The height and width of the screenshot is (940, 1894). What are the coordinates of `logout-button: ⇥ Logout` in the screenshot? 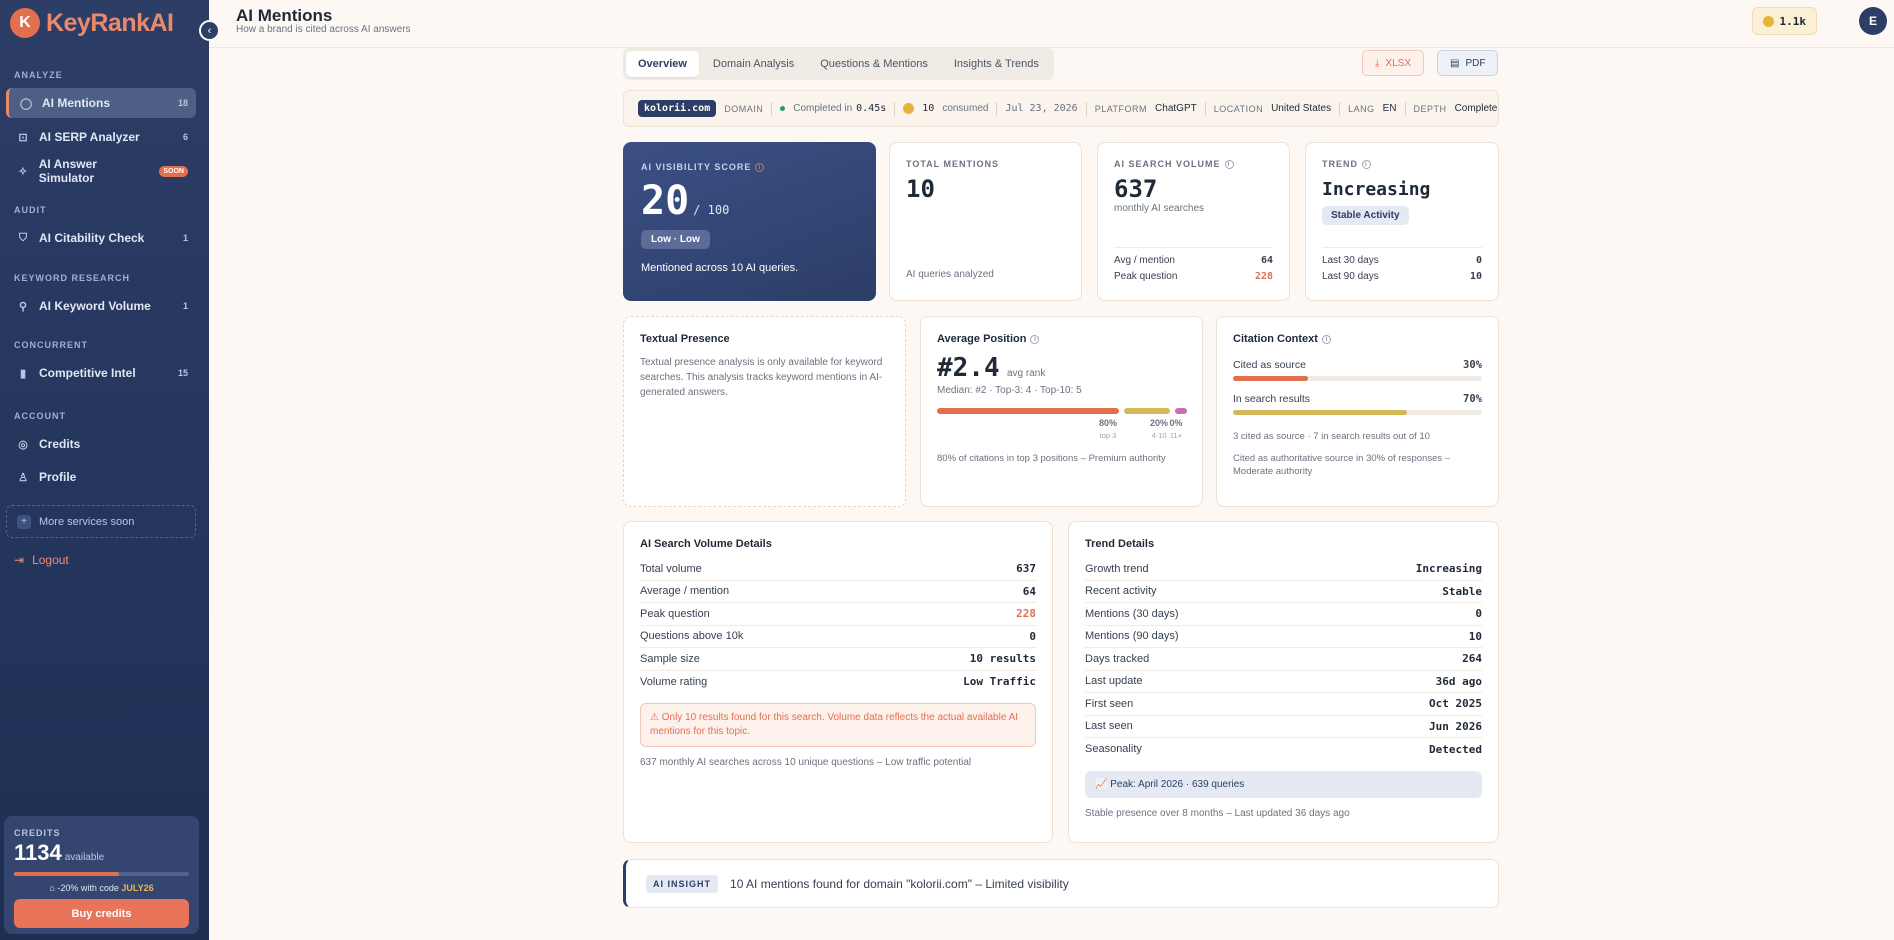 It's located at (41, 560).